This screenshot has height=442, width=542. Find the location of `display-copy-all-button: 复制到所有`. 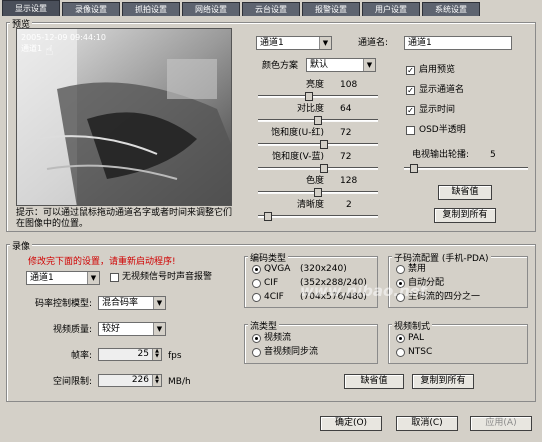

display-copy-all-button: 复制到所有 is located at coordinates (465, 215).